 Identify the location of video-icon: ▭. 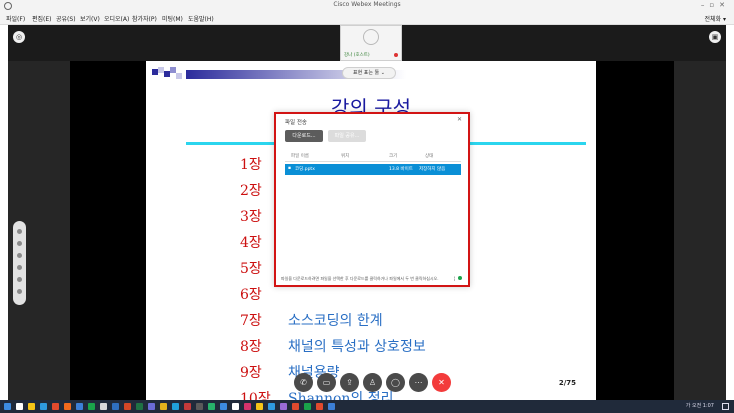
(326, 382).